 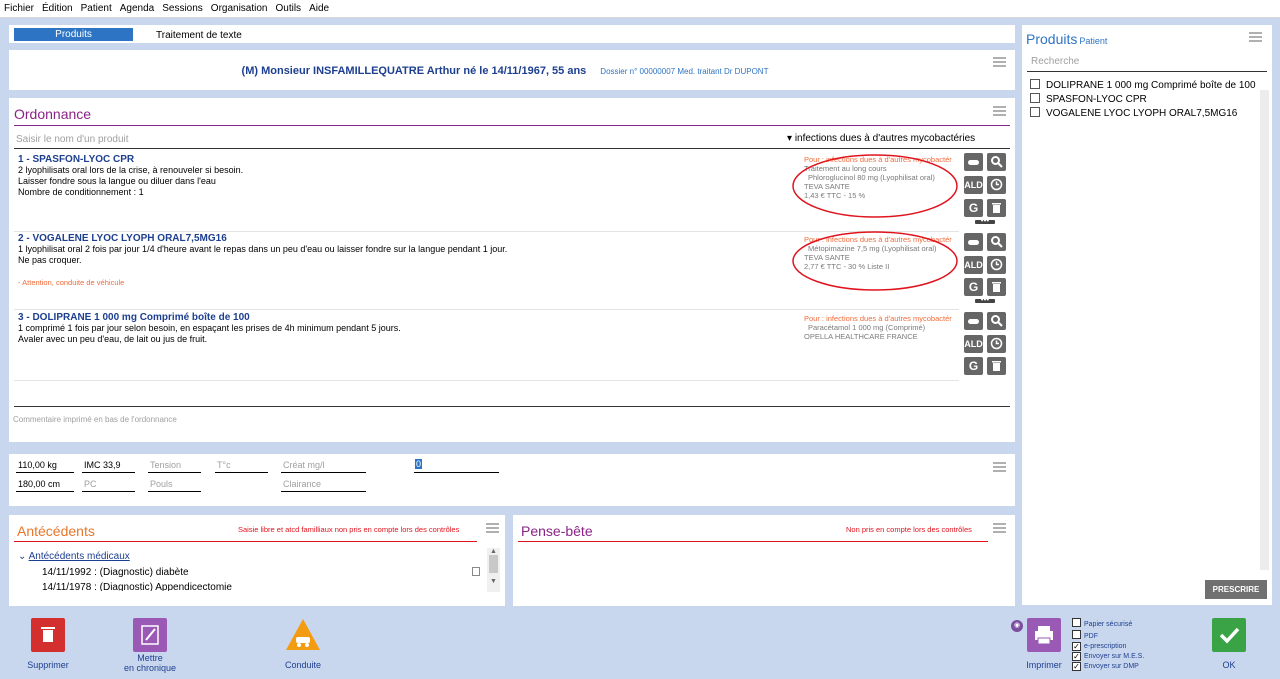 What do you see at coordinates (1088, 100) in the screenshot?
I see `product-item: SPASFON-LYOC CPR` at bounding box center [1088, 100].